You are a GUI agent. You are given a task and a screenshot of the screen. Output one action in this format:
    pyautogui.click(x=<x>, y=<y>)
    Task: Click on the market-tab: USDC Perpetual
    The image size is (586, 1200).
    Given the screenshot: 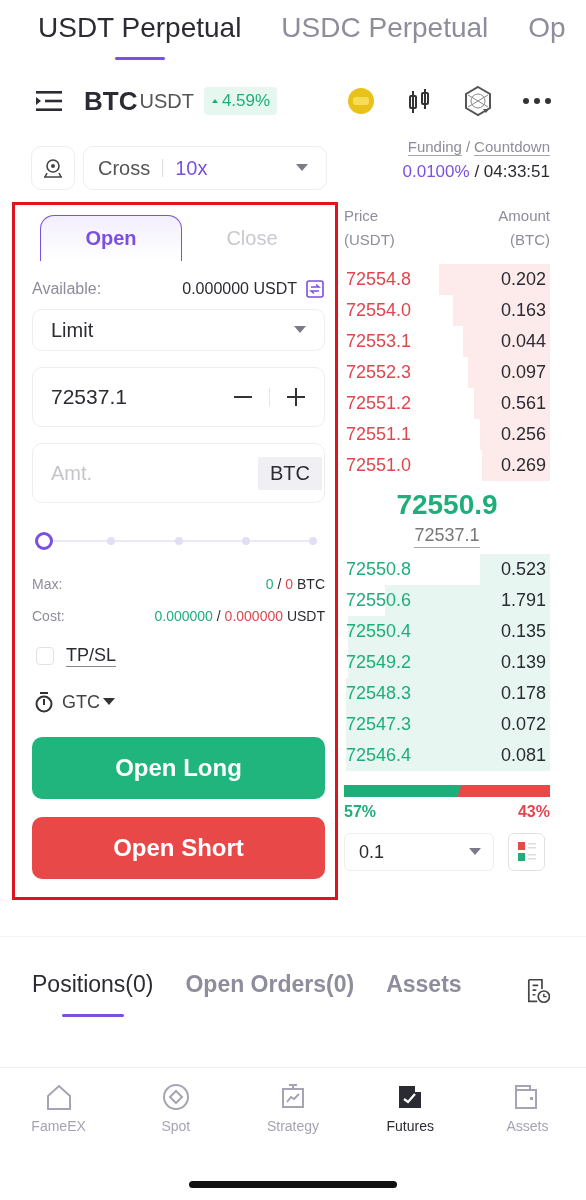 What is the action you would take?
    pyautogui.click(x=385, y=36)
    